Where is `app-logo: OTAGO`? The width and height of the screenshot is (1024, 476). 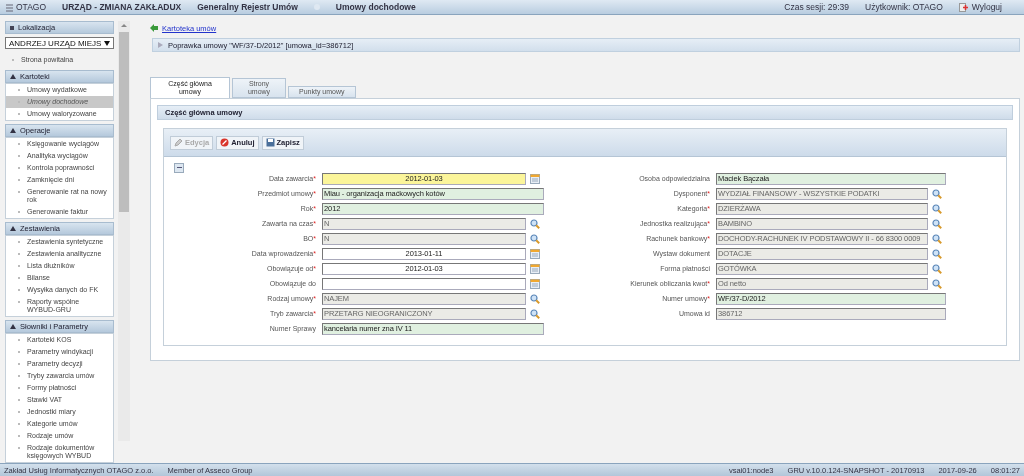
app-logo: OTAGO is located at coordinates (26, 7).